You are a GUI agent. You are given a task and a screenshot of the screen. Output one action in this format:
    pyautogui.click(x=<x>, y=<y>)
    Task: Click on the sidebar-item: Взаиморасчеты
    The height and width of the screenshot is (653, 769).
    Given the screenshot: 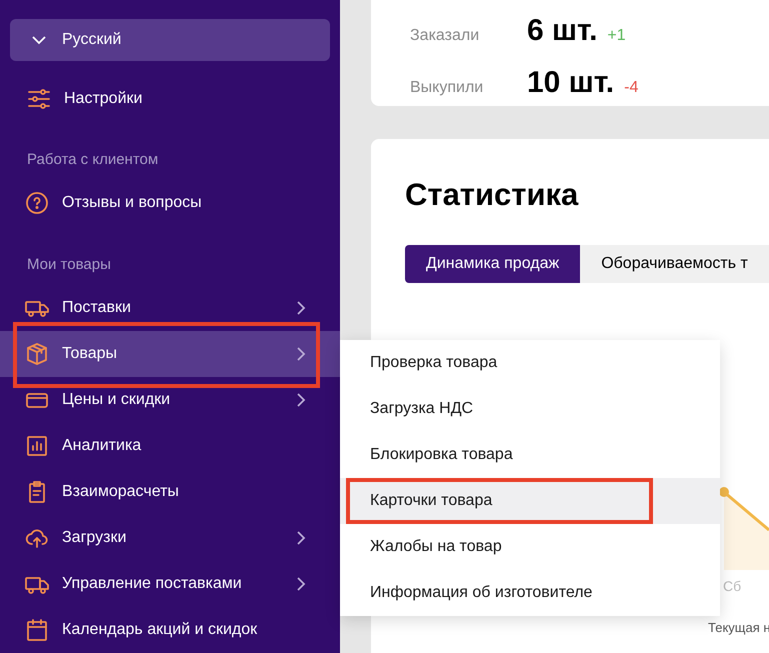 What is the action you would take?
    pyautogui.click(x=170, y=492)
    